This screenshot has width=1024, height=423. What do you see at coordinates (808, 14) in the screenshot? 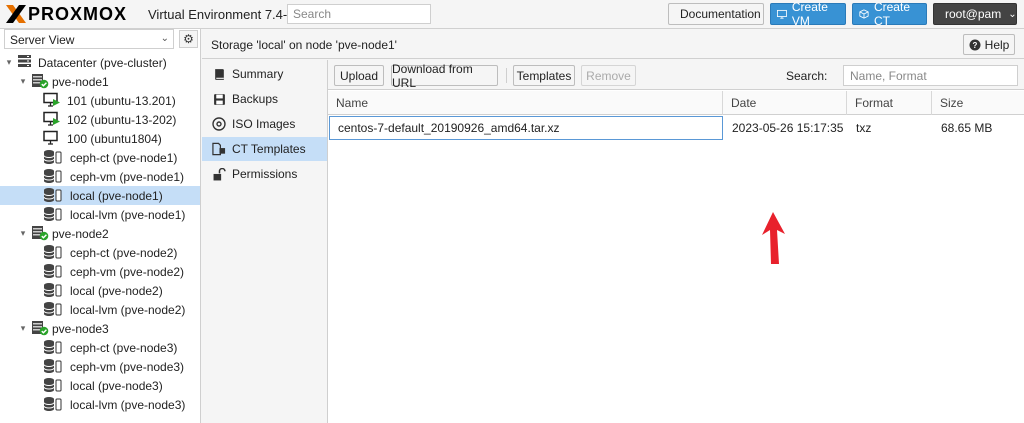
I see `create-vm-button: Create VM` at bounding box center [808, 14].